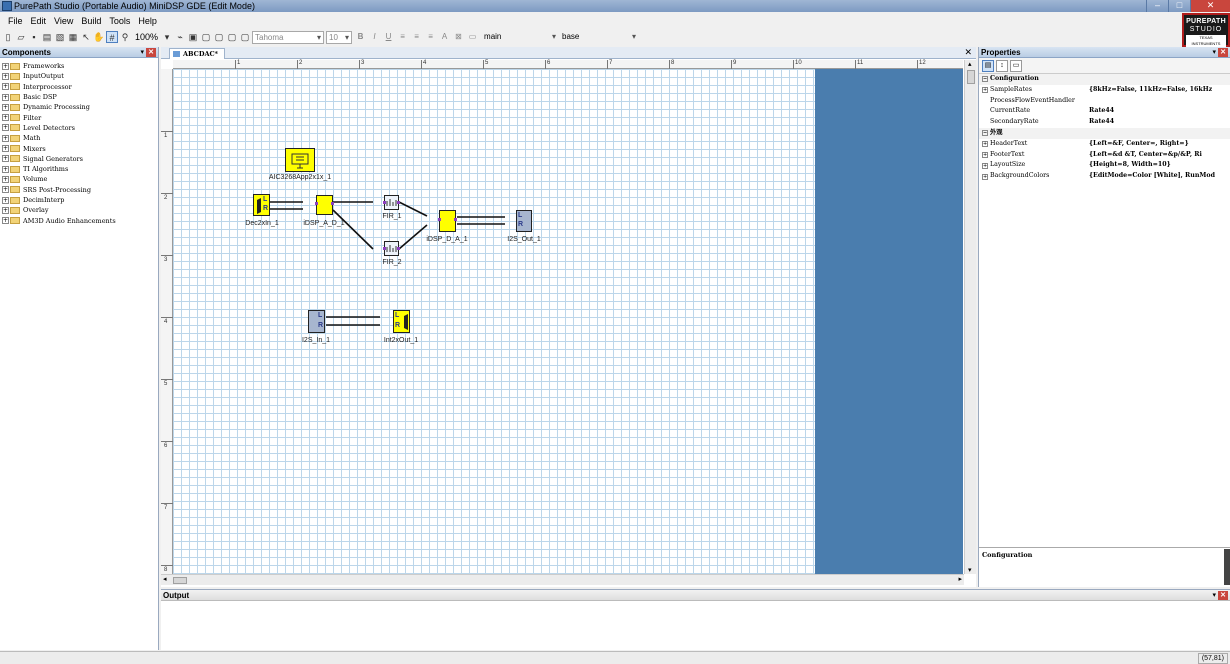  I want to click on property-value: {Left=&F, Center=, Right=}, so click(1159, 144).